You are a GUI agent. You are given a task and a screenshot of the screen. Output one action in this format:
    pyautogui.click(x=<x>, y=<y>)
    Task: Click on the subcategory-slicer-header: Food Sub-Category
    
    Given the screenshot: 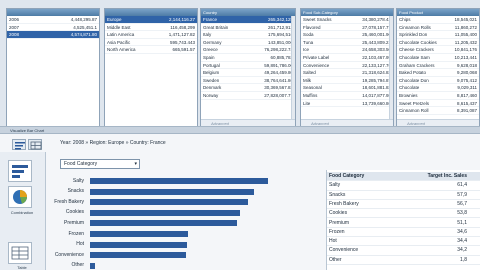 What is the action you would take?
    pyautogui.click(x=347, y=12)
    